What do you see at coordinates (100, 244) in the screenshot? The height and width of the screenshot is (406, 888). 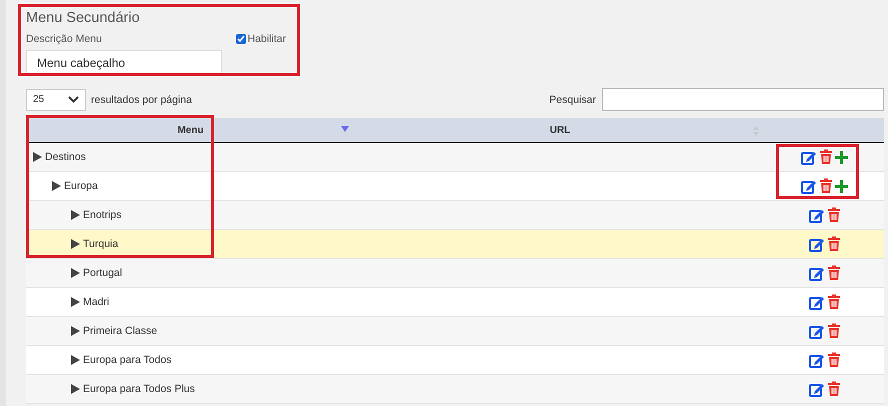 I see `menu-item-label: Turquia` at bounding box center [100, 244].